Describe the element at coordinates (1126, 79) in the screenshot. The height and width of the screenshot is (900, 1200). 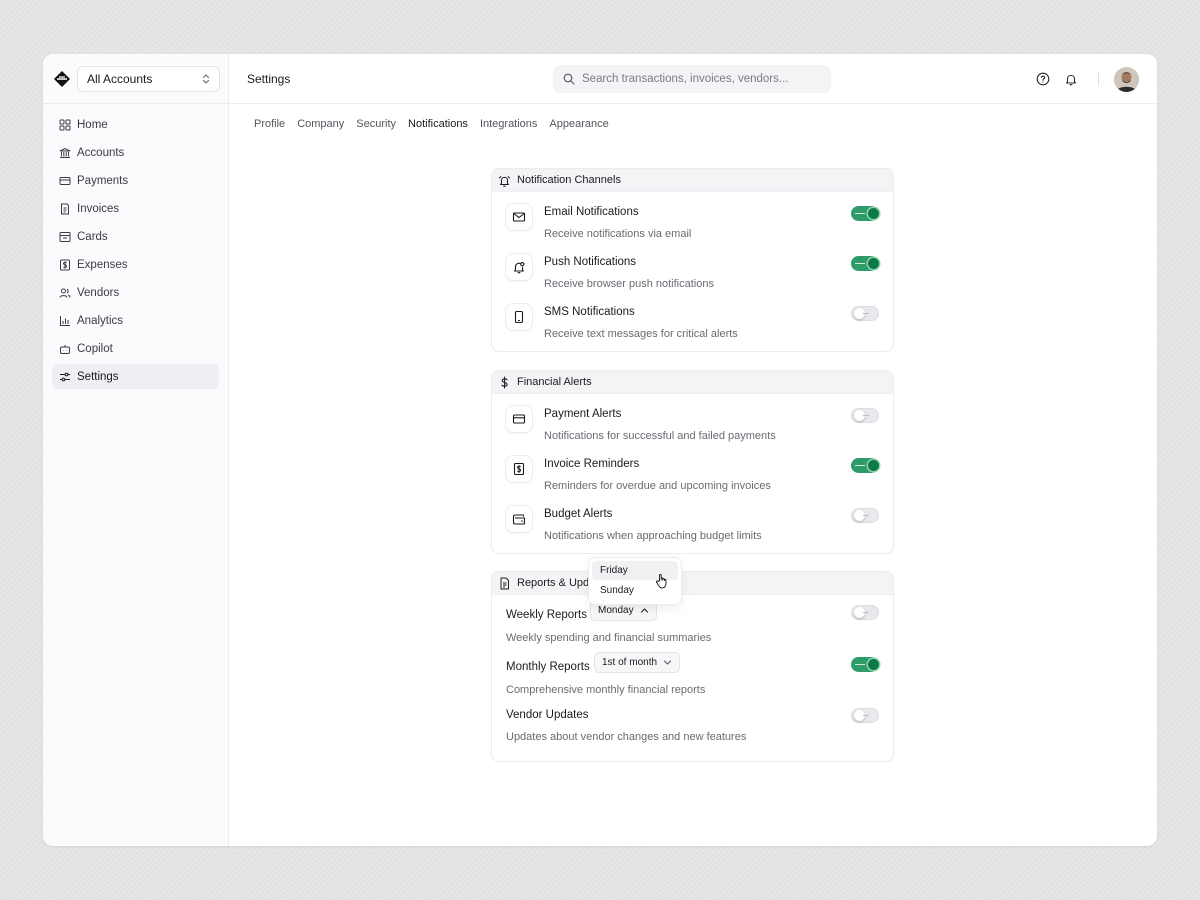
I see `avatar` at that location.